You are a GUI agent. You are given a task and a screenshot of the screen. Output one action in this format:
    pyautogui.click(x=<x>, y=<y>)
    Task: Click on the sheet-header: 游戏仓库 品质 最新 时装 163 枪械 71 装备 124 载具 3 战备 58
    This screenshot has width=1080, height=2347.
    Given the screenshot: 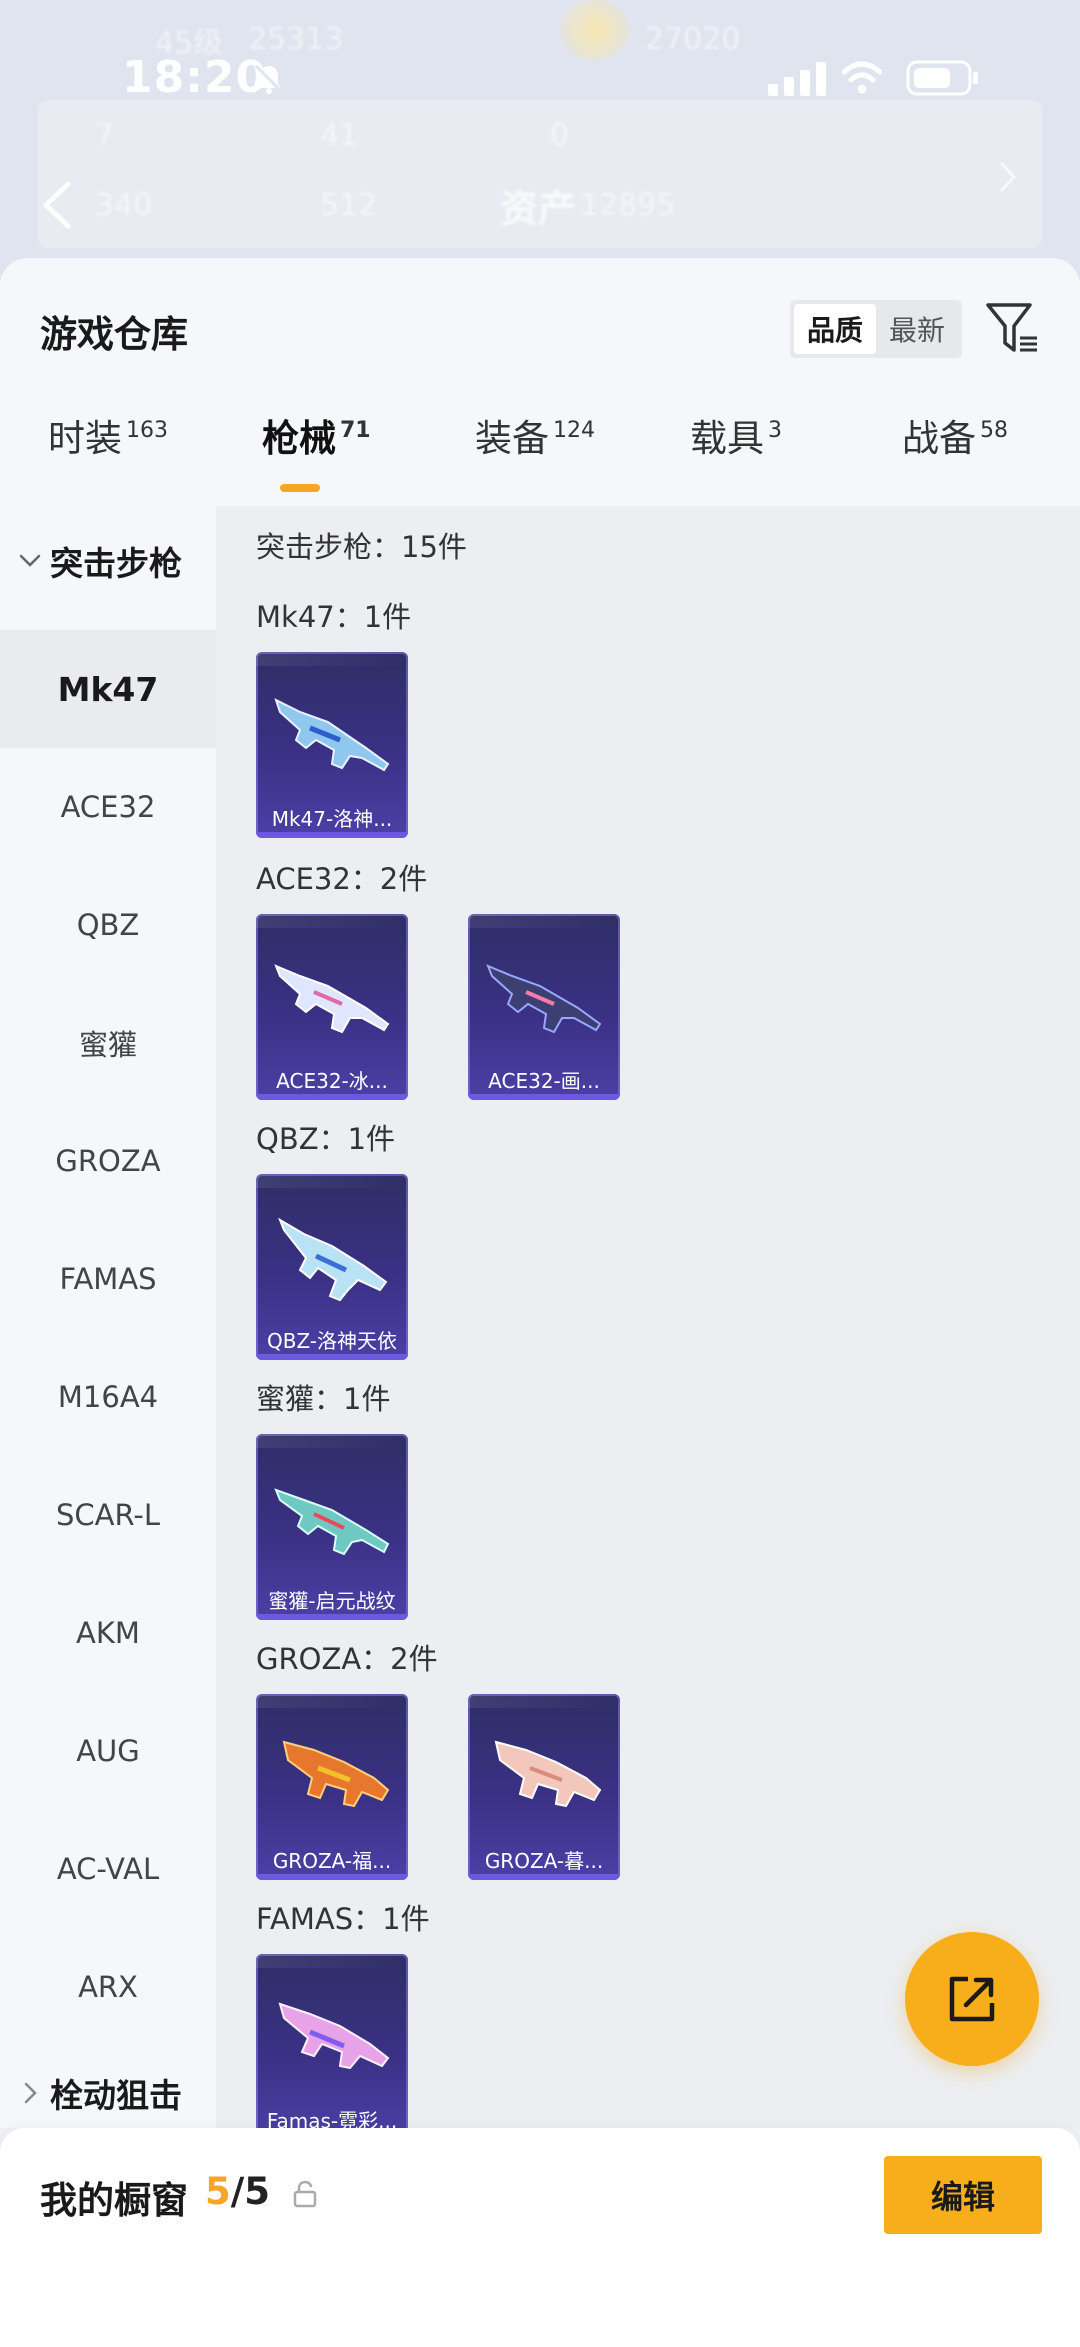 What is the action you would take?
    pyautogui.click(x=540, y=383)
    